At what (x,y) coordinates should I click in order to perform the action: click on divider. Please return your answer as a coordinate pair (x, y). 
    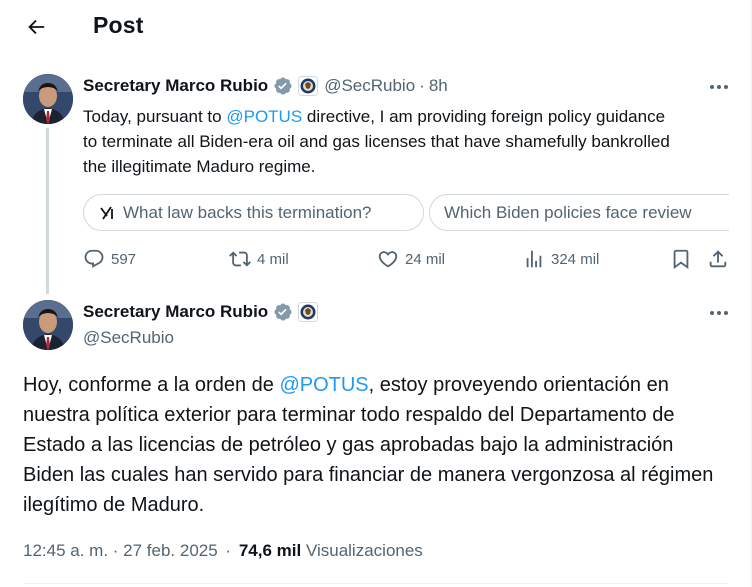
    Looking at the image, I should click on (375, 583).